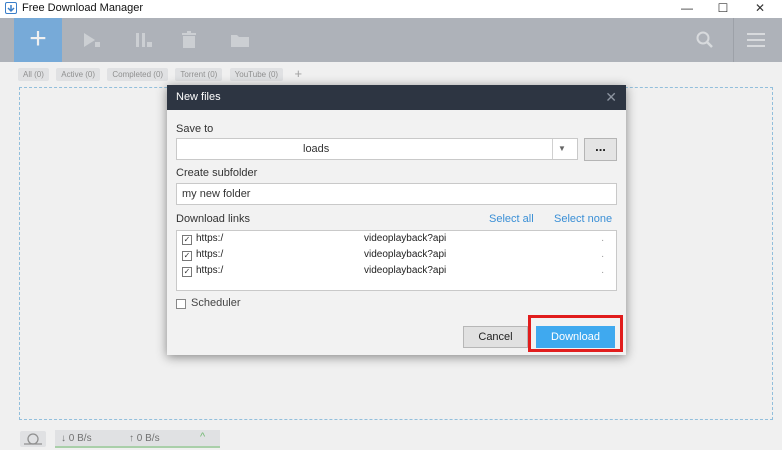 The image size is (782, 450). I want to click on maximize-button: ☐, so click(723, 9).